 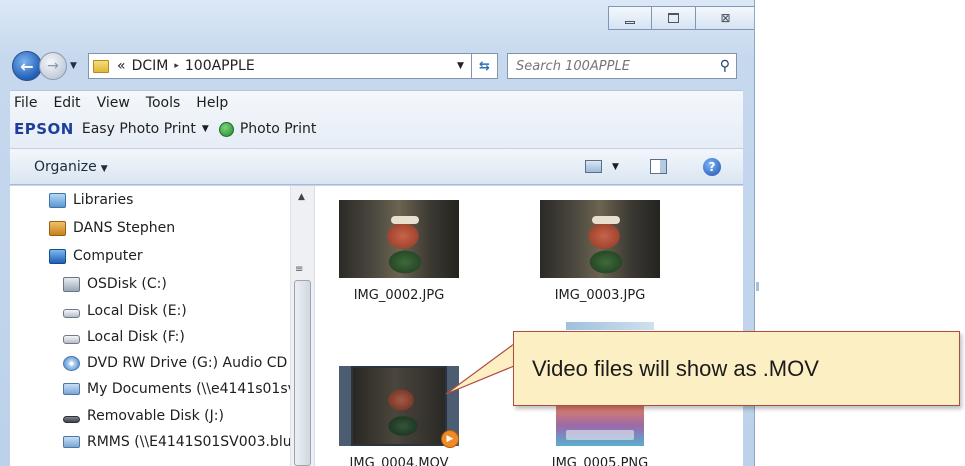 I want to click on navigation-row: ← → ▼ « DCIM ▸ 100APPLE ▼ ⇆ ⚲, so click(x=377, y=66).